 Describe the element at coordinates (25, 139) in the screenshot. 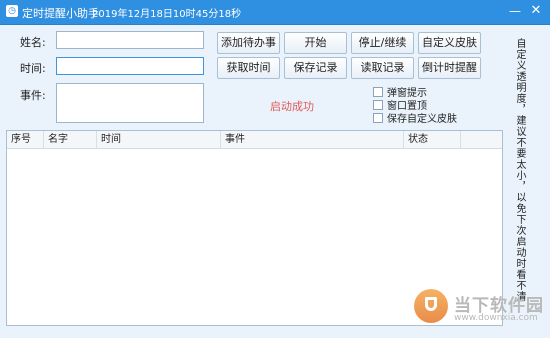

I see `column-header-index: 序号` at that location.